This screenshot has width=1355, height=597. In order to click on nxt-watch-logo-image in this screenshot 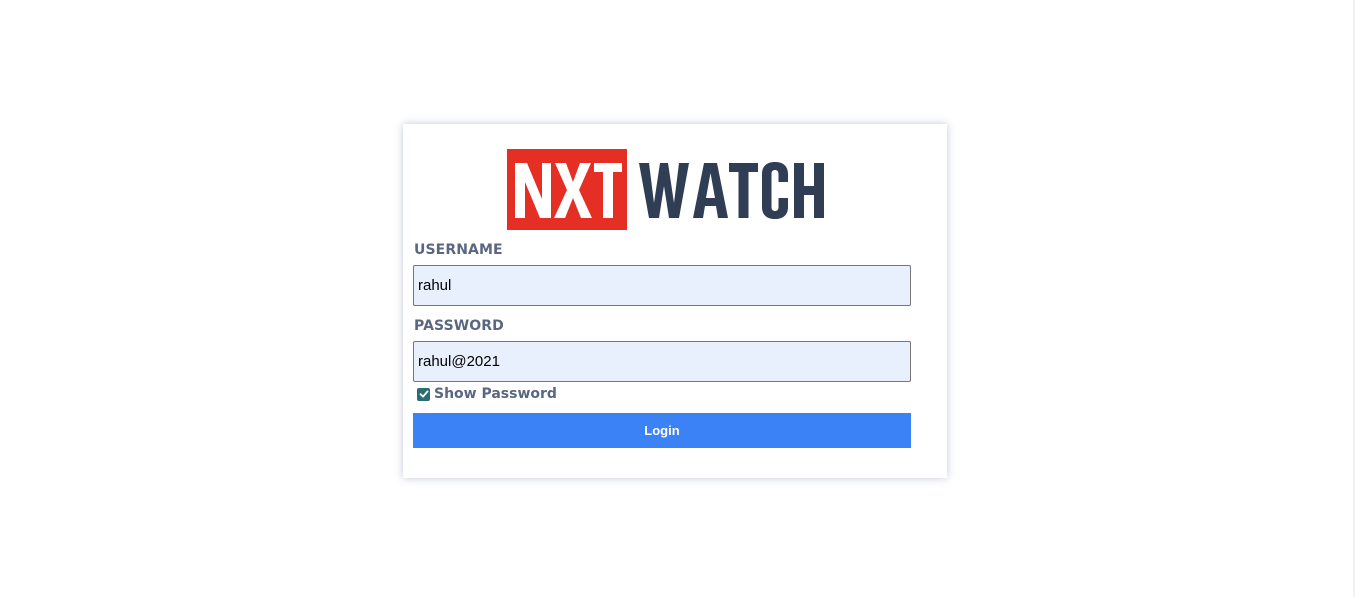, I will do `click(665, 189)`.